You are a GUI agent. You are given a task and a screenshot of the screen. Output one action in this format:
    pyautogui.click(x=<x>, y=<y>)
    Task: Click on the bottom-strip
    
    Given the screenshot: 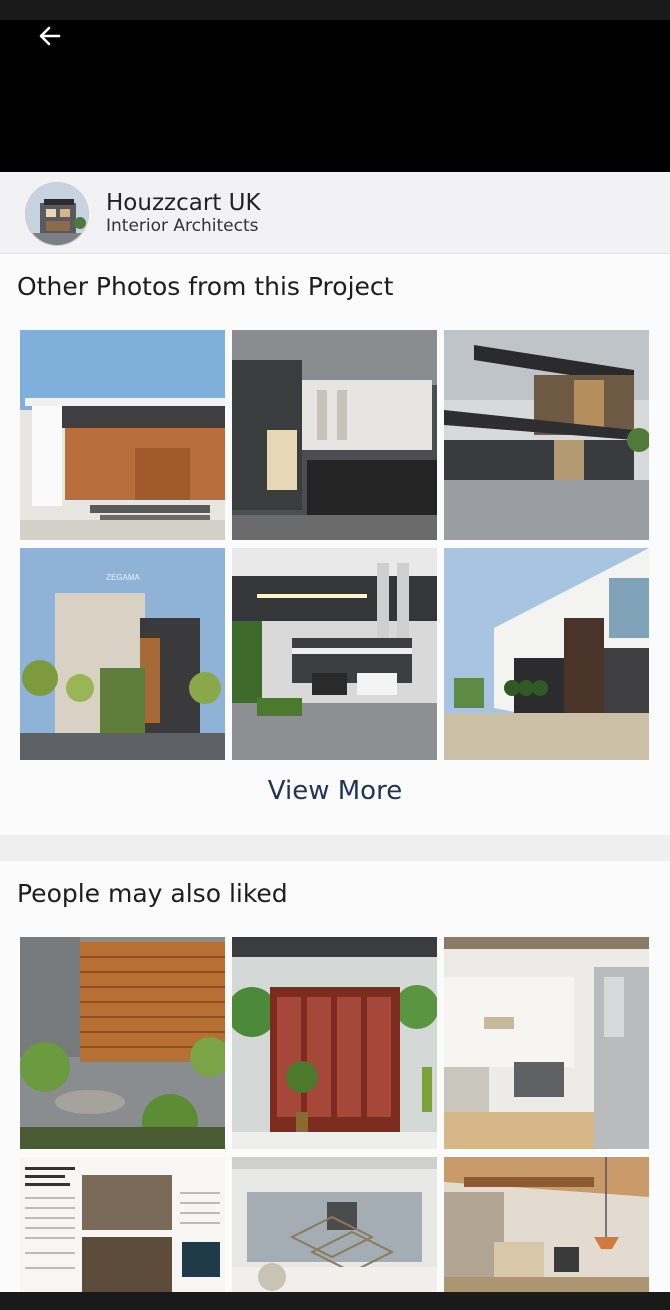 What is the action you would take?
    pyautogui.click(x=335, y=1301)
    